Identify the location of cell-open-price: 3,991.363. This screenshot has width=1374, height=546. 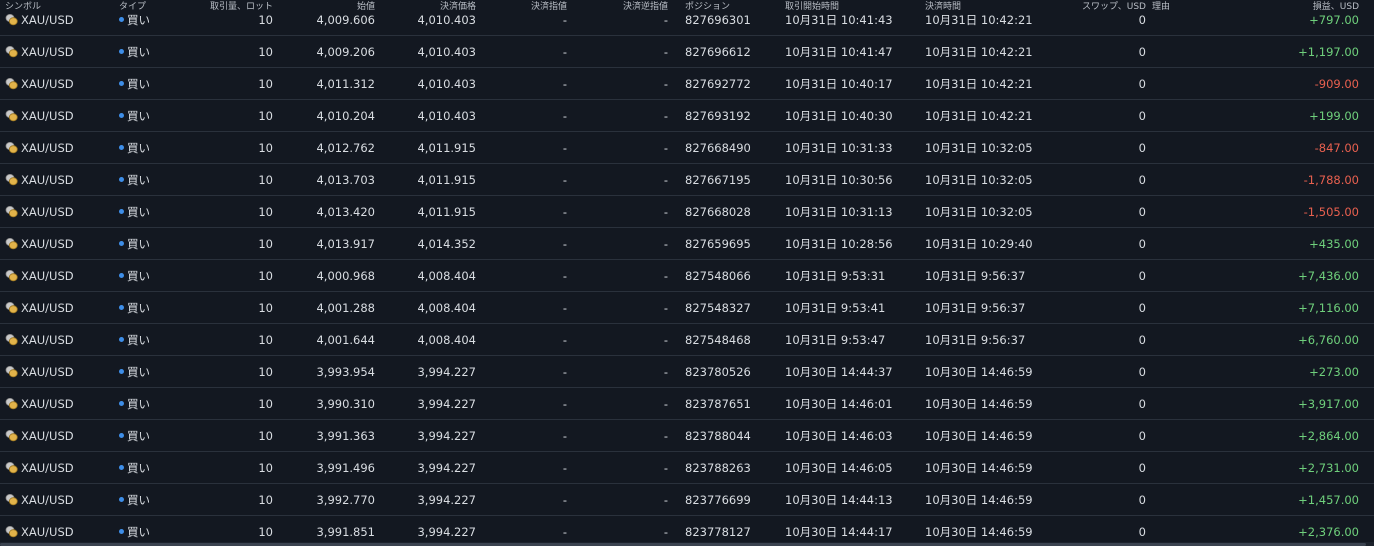
(345, 436).